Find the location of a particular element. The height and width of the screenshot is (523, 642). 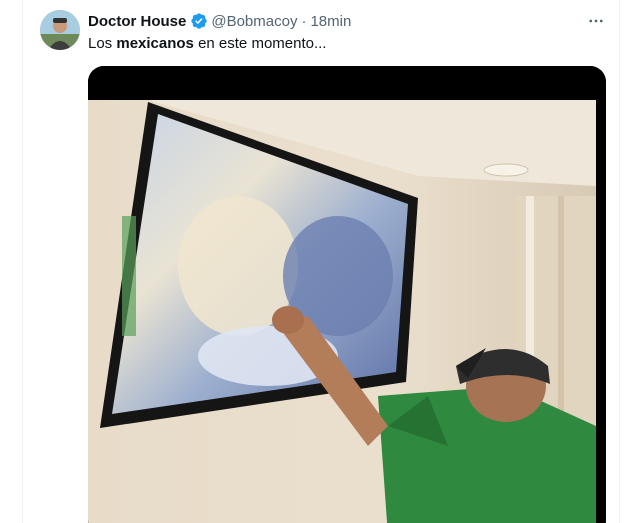

tweet-text-start: Los is located at coordinates (102, 43).